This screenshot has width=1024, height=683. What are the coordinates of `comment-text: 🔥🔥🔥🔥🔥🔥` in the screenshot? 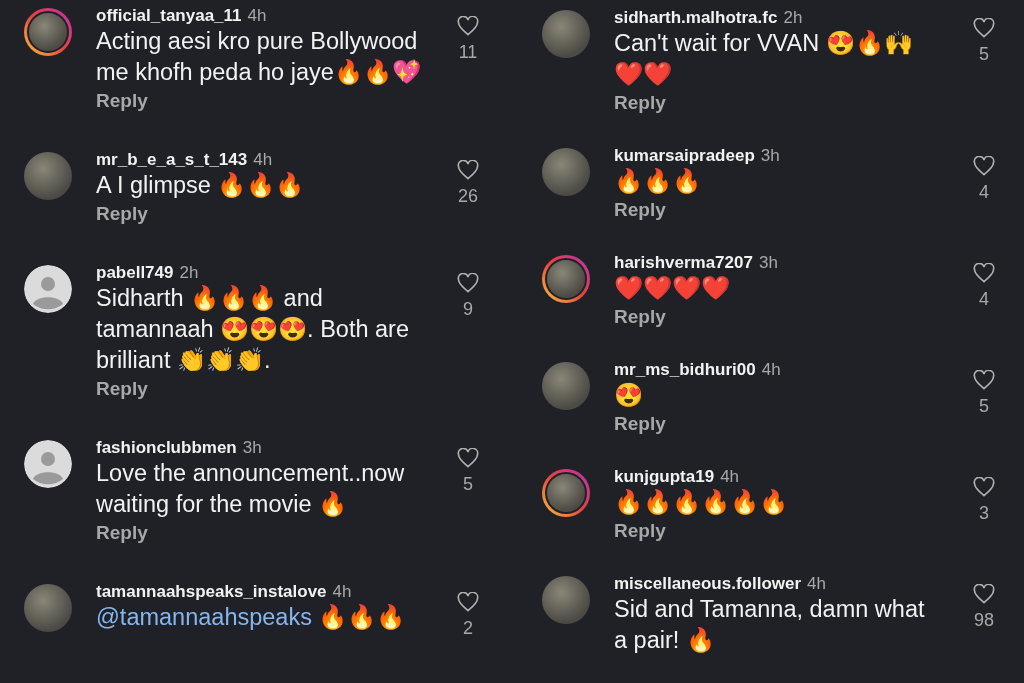 It's located at (701, 502).